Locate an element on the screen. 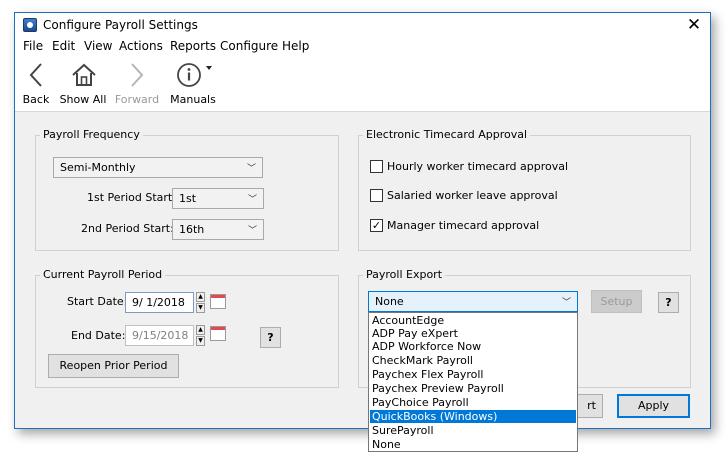 The width and height of the screenshot is (726, 463). current-period-help-button: ? is located at coordinates (270, 337).